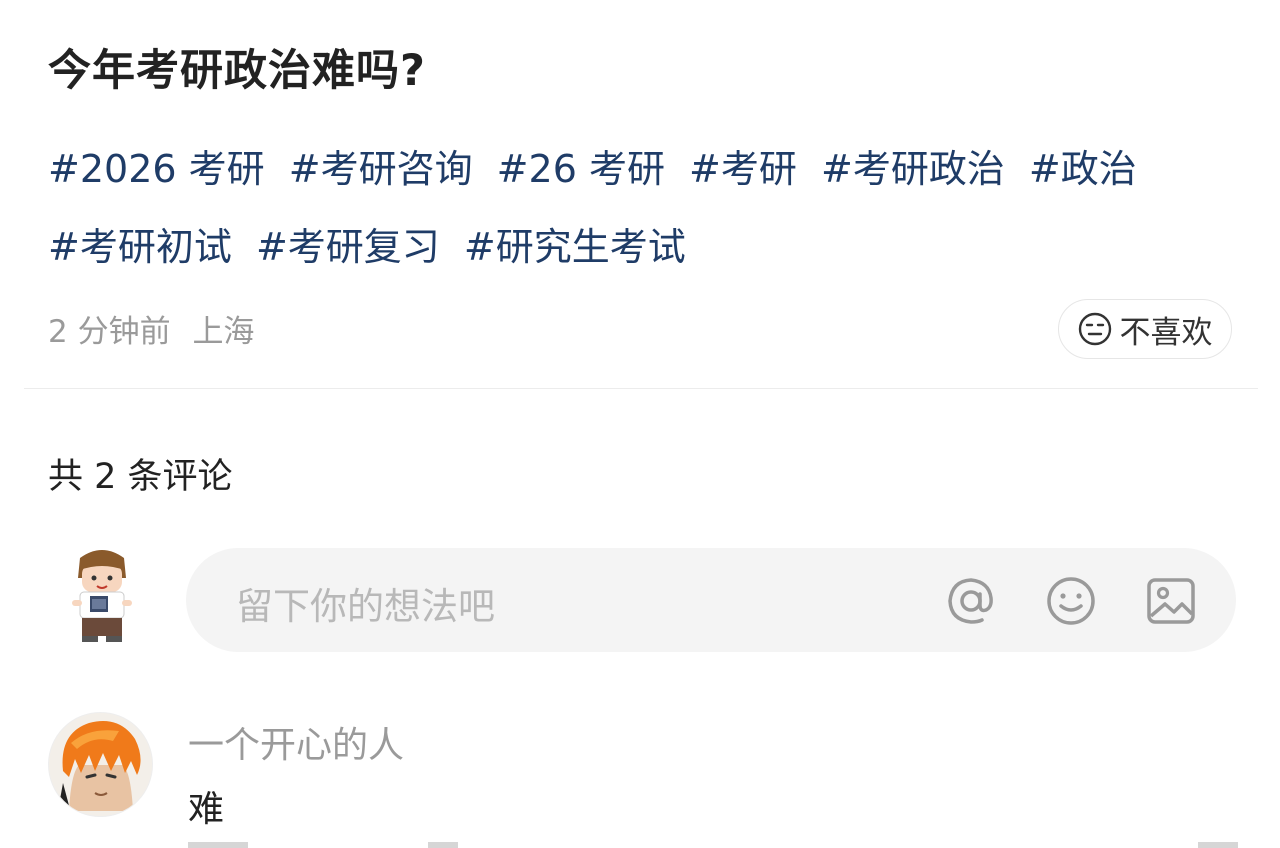  I want to click on comment-input: 留下你的想法吧, so click(711, 600).